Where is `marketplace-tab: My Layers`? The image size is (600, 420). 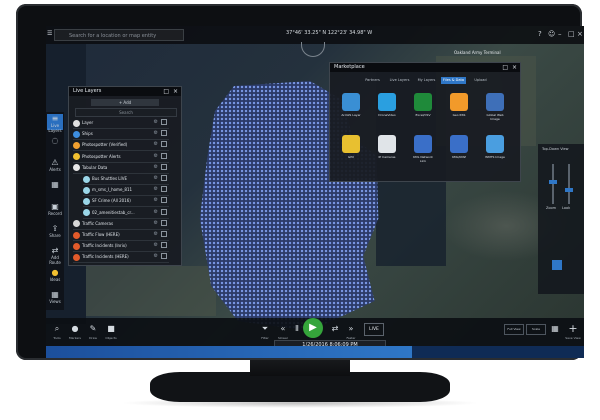 marketplace-tab: My Layers is located at coordinates (426, 80).